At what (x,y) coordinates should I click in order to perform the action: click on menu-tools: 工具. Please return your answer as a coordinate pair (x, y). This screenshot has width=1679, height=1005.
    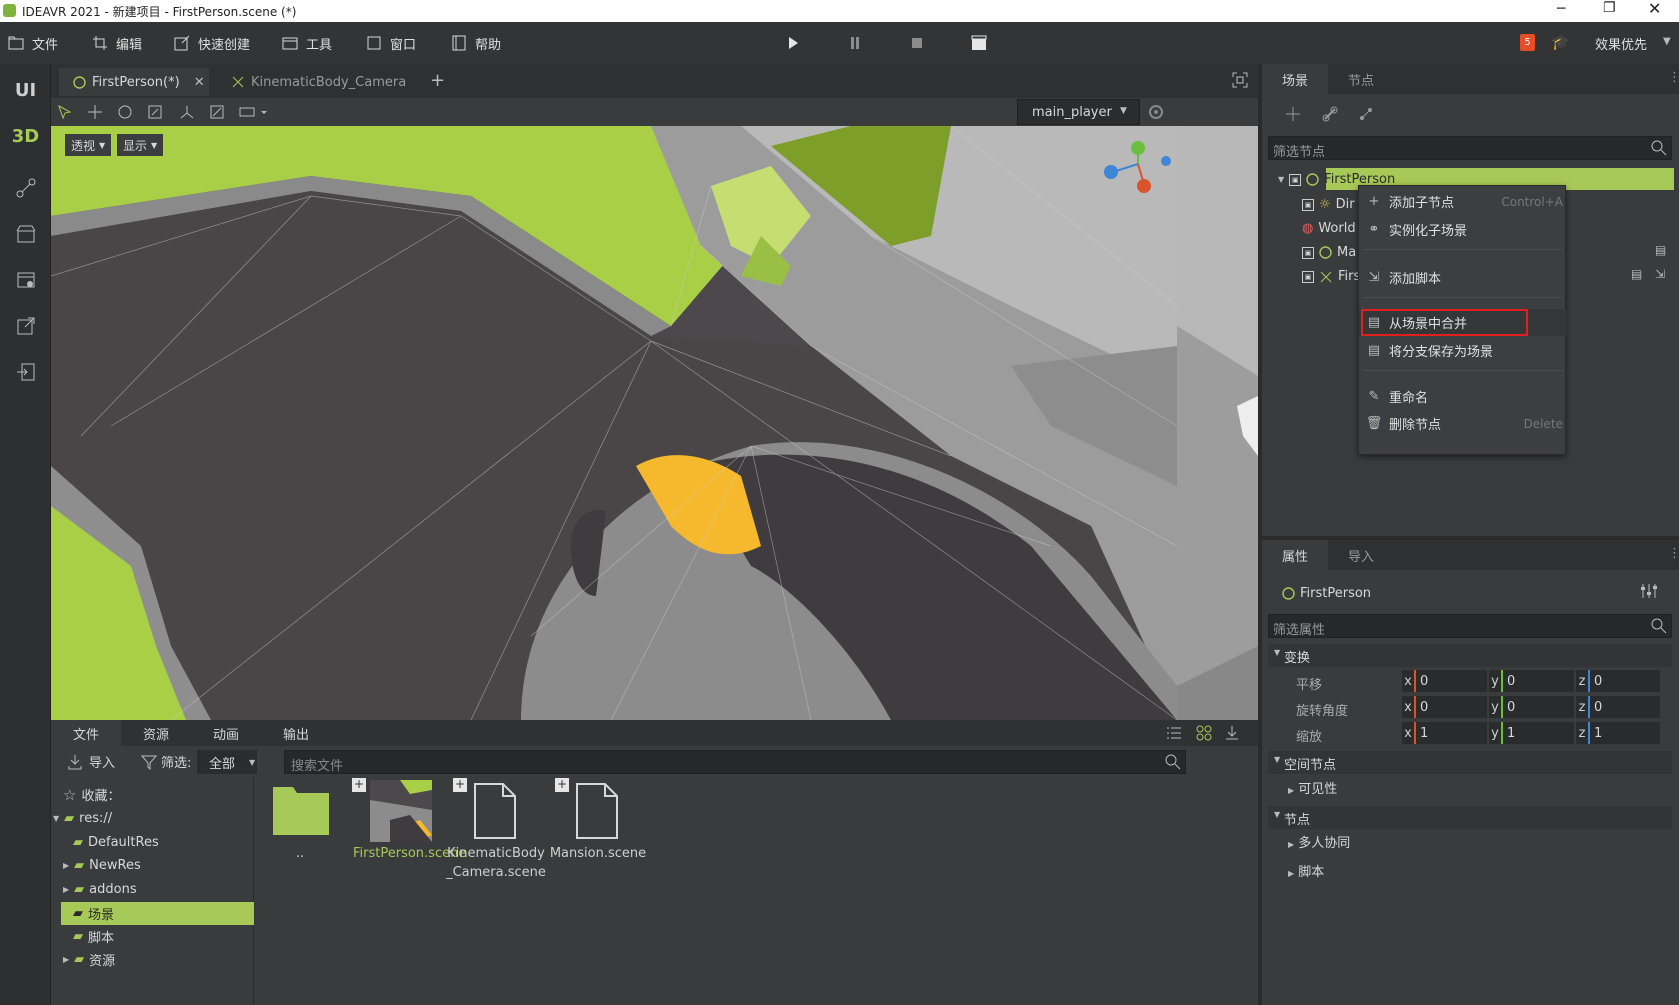
    Looking at the image, I should click on (307, 43).